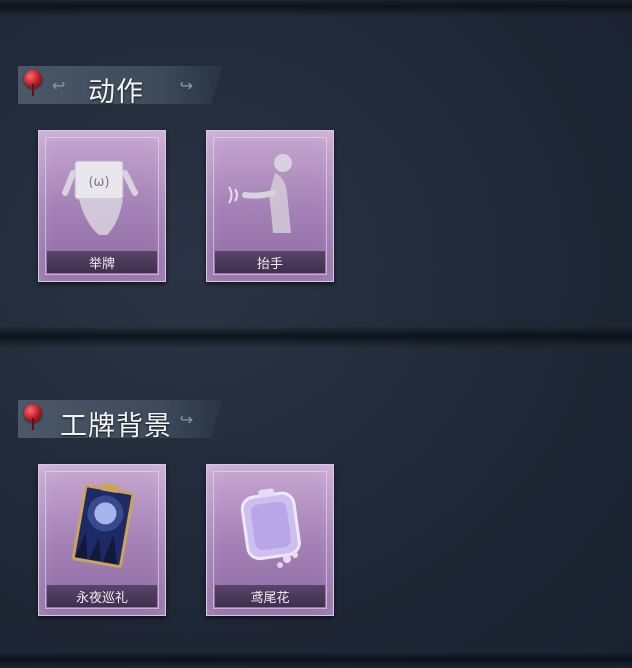  I want to click on card-label: 鸢尾花, so click(270, 598).